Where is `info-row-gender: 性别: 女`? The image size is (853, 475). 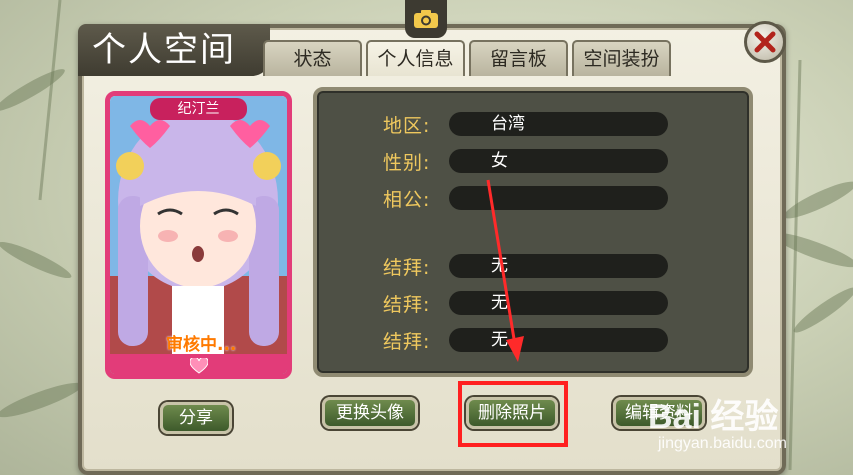
info-row-gender: 性别: 女 is located at coordinates (525, 161).